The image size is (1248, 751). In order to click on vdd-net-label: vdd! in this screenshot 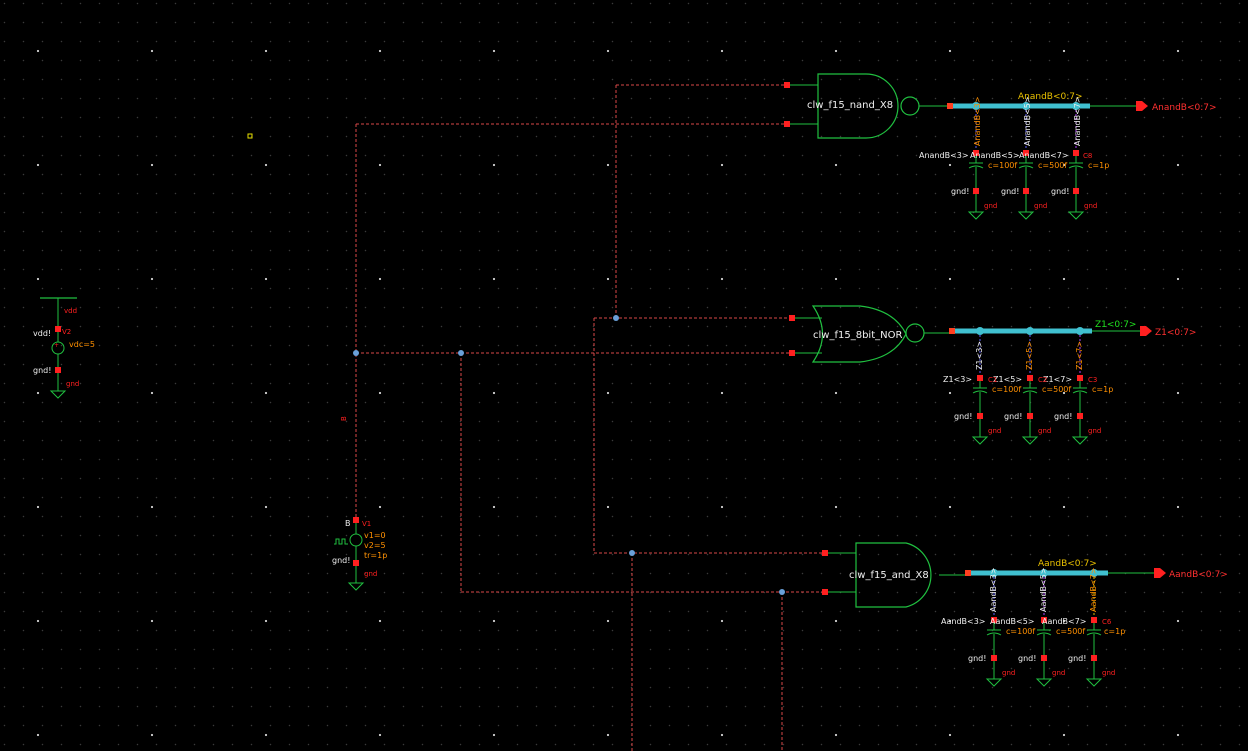, I will do `click(42, 333)`.